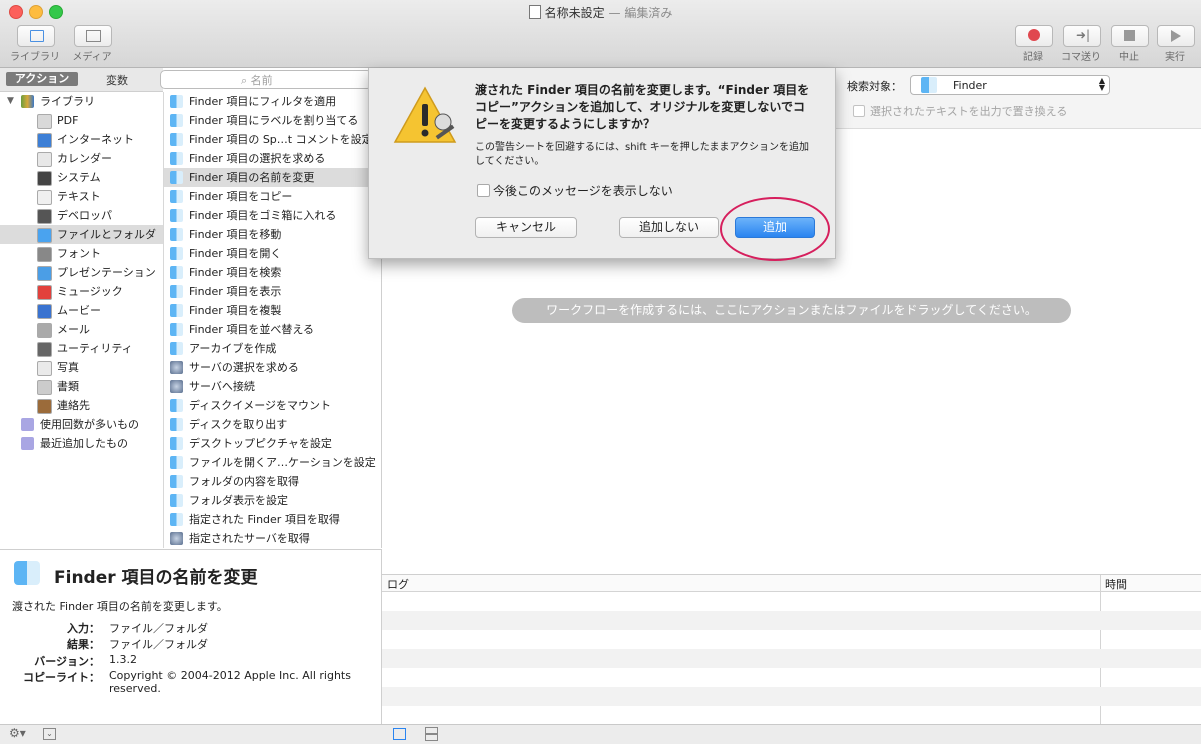  What do you see at coordinates (272, 272) in the screenshot?
I see `action-list-item: Finder 項目を検索` at bounding box center [272, 272].